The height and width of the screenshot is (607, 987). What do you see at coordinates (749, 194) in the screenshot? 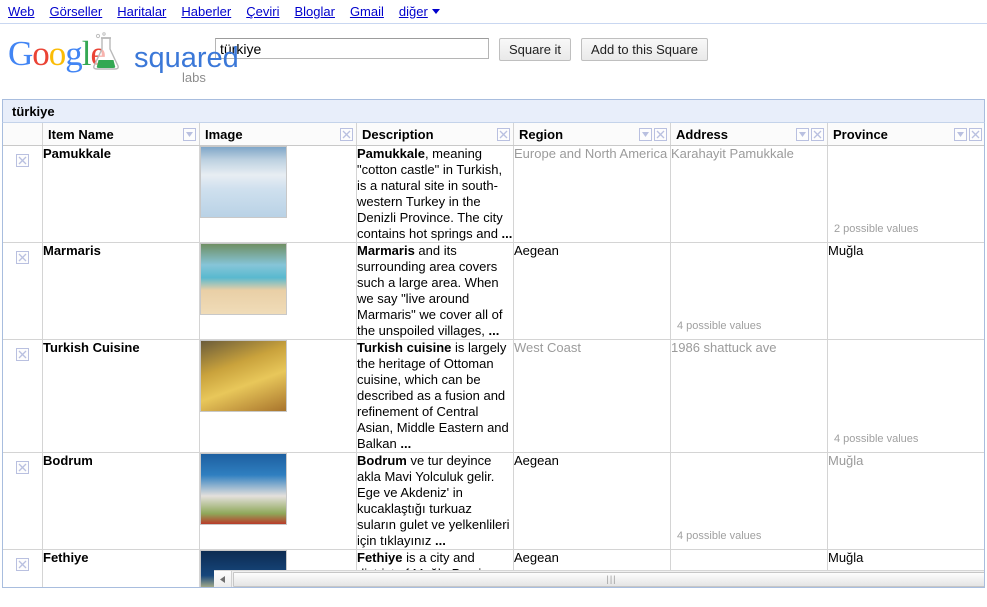
I see `cell-address: Karahayit Pamukkale` at bounding box center [749, 194].